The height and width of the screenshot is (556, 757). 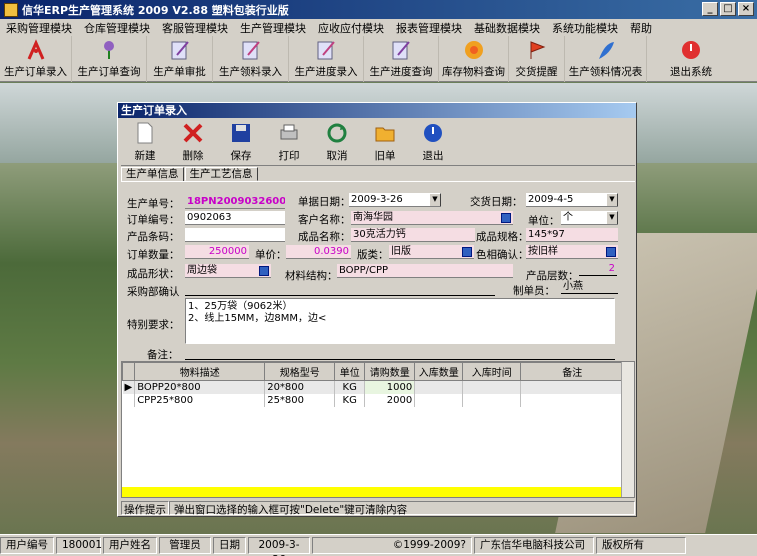 What do you see at coordinates (467, 252) in the screenshot?
I see `plate-lookup-icon` at bounding box center [467, 252].